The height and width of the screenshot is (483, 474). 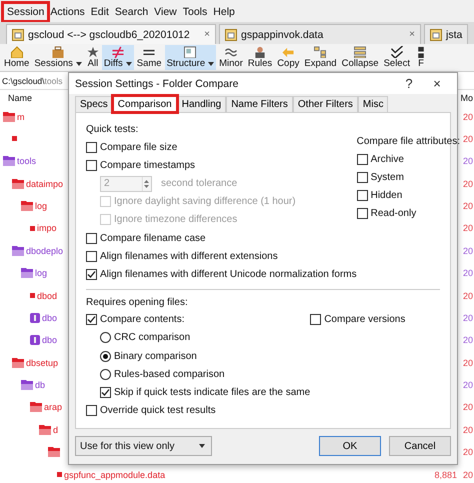 I want to click on toolbar-button: Copy, so click(x=288, y=57).